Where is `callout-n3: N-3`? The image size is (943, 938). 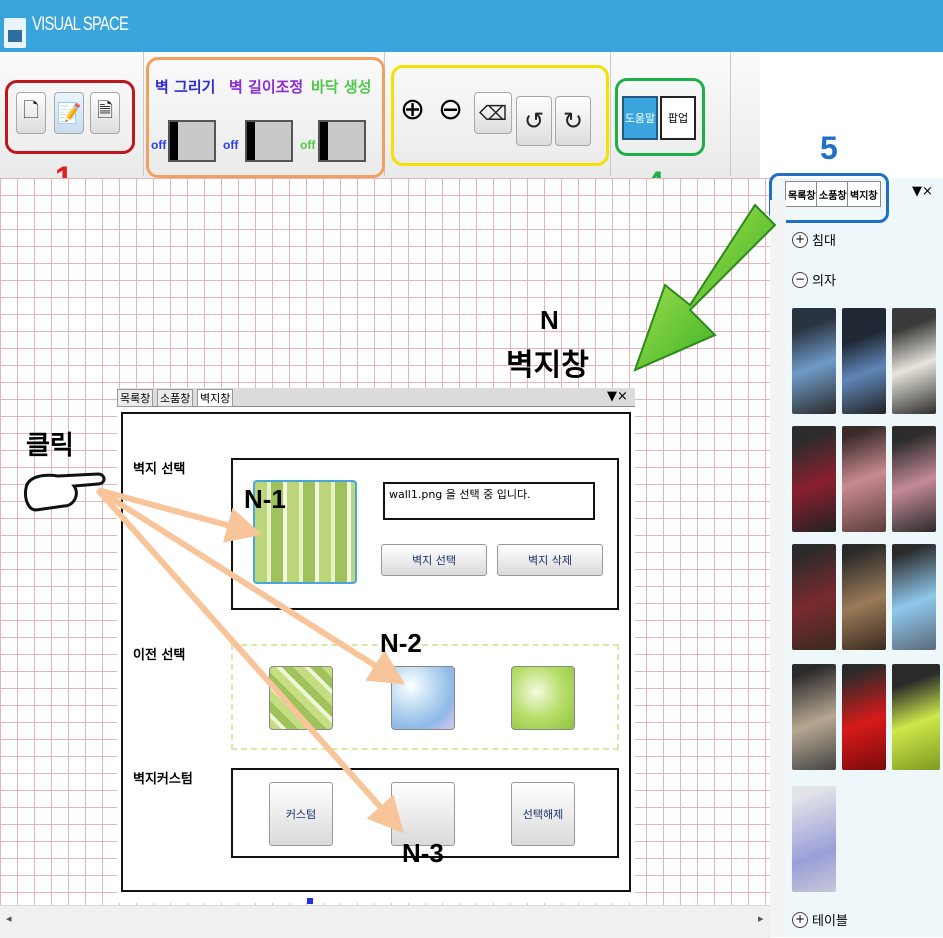
callout-n3: N-3 is located at coordinates (423, 853).